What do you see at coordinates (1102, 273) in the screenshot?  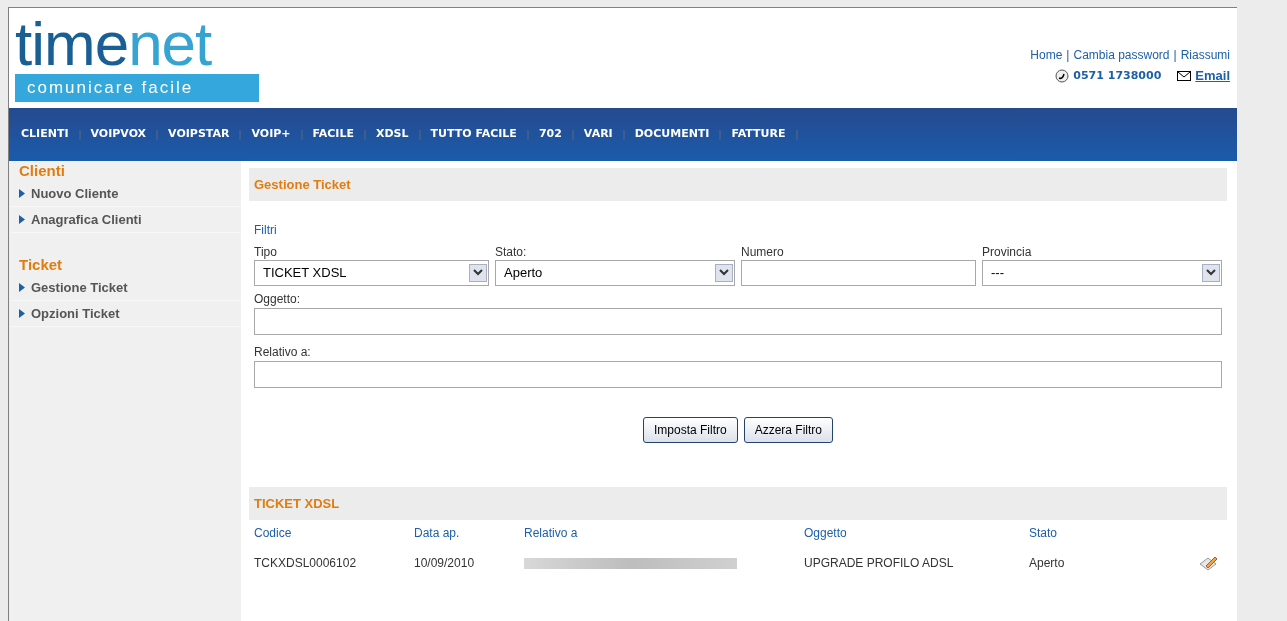 I see `dropdown-field: ---` at bounding box center [1102, 273].